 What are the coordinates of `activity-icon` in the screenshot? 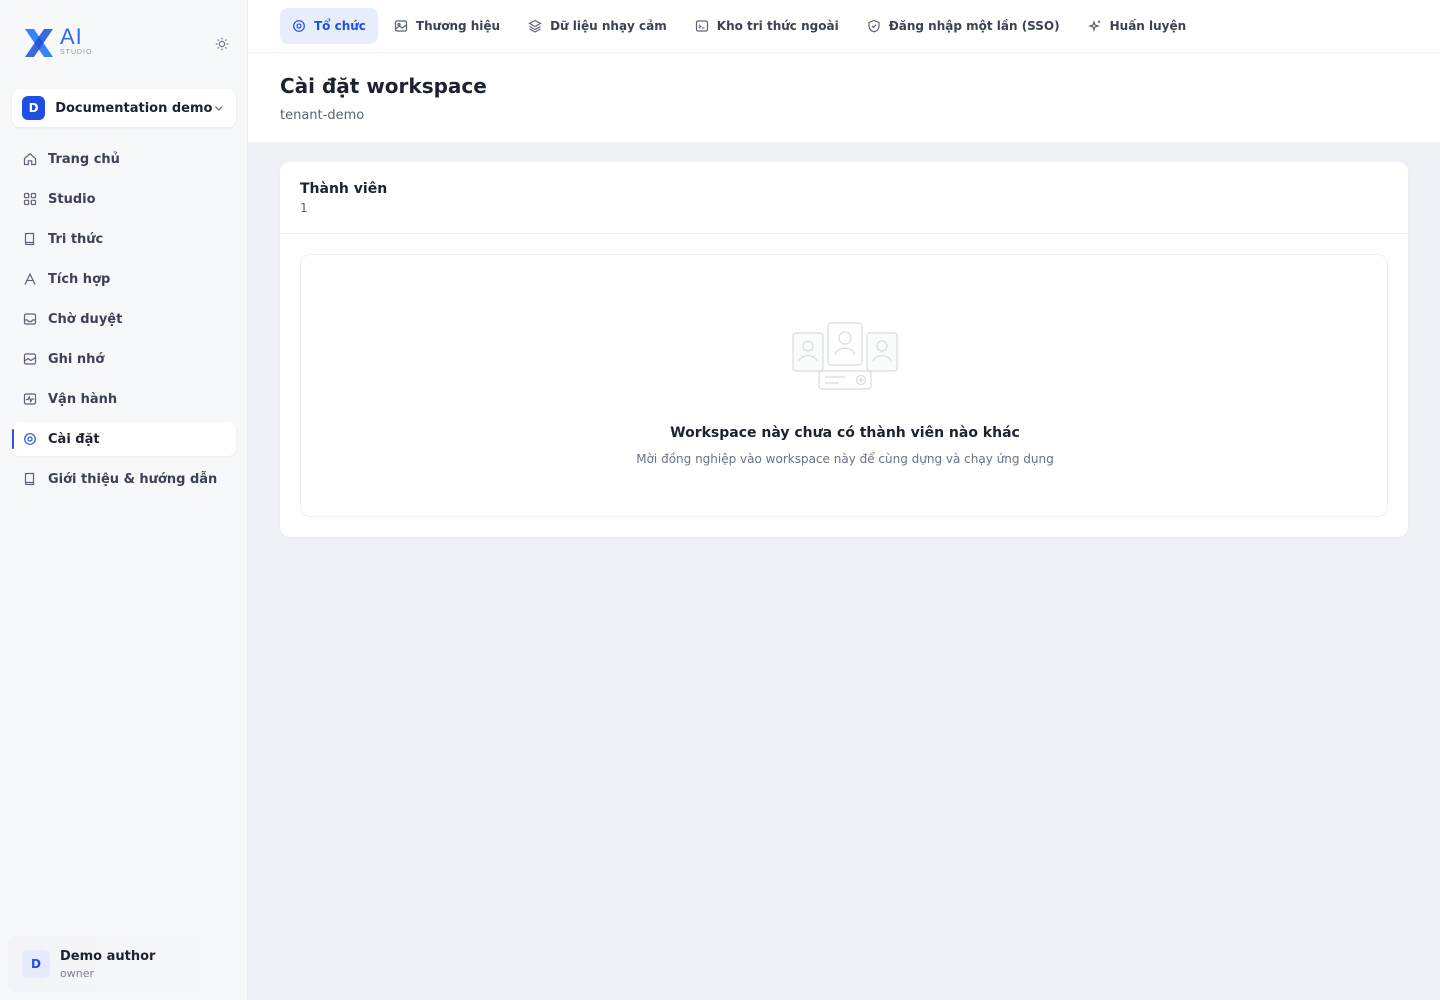 It's located at (30, 399).